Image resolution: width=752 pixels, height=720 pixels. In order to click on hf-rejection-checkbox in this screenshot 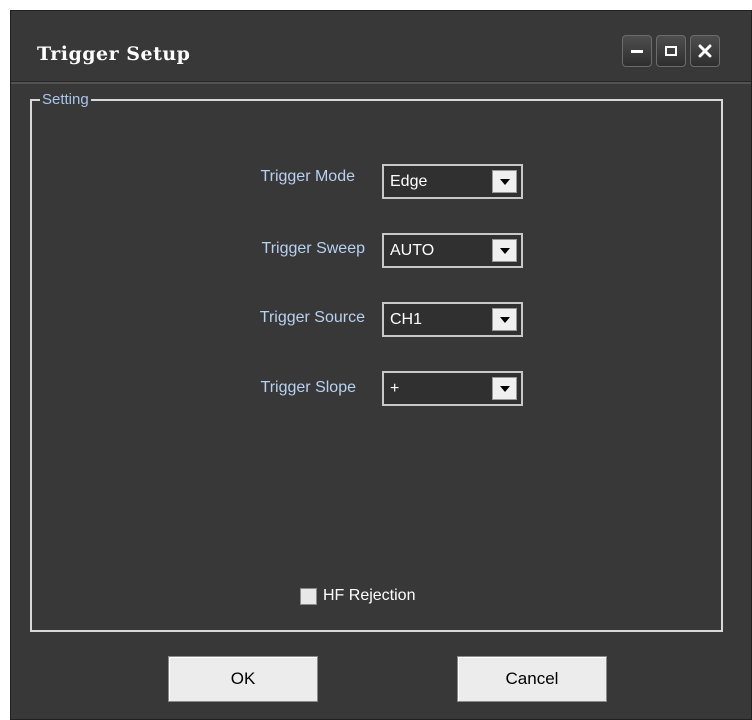, I will do `click(308, 596)`.